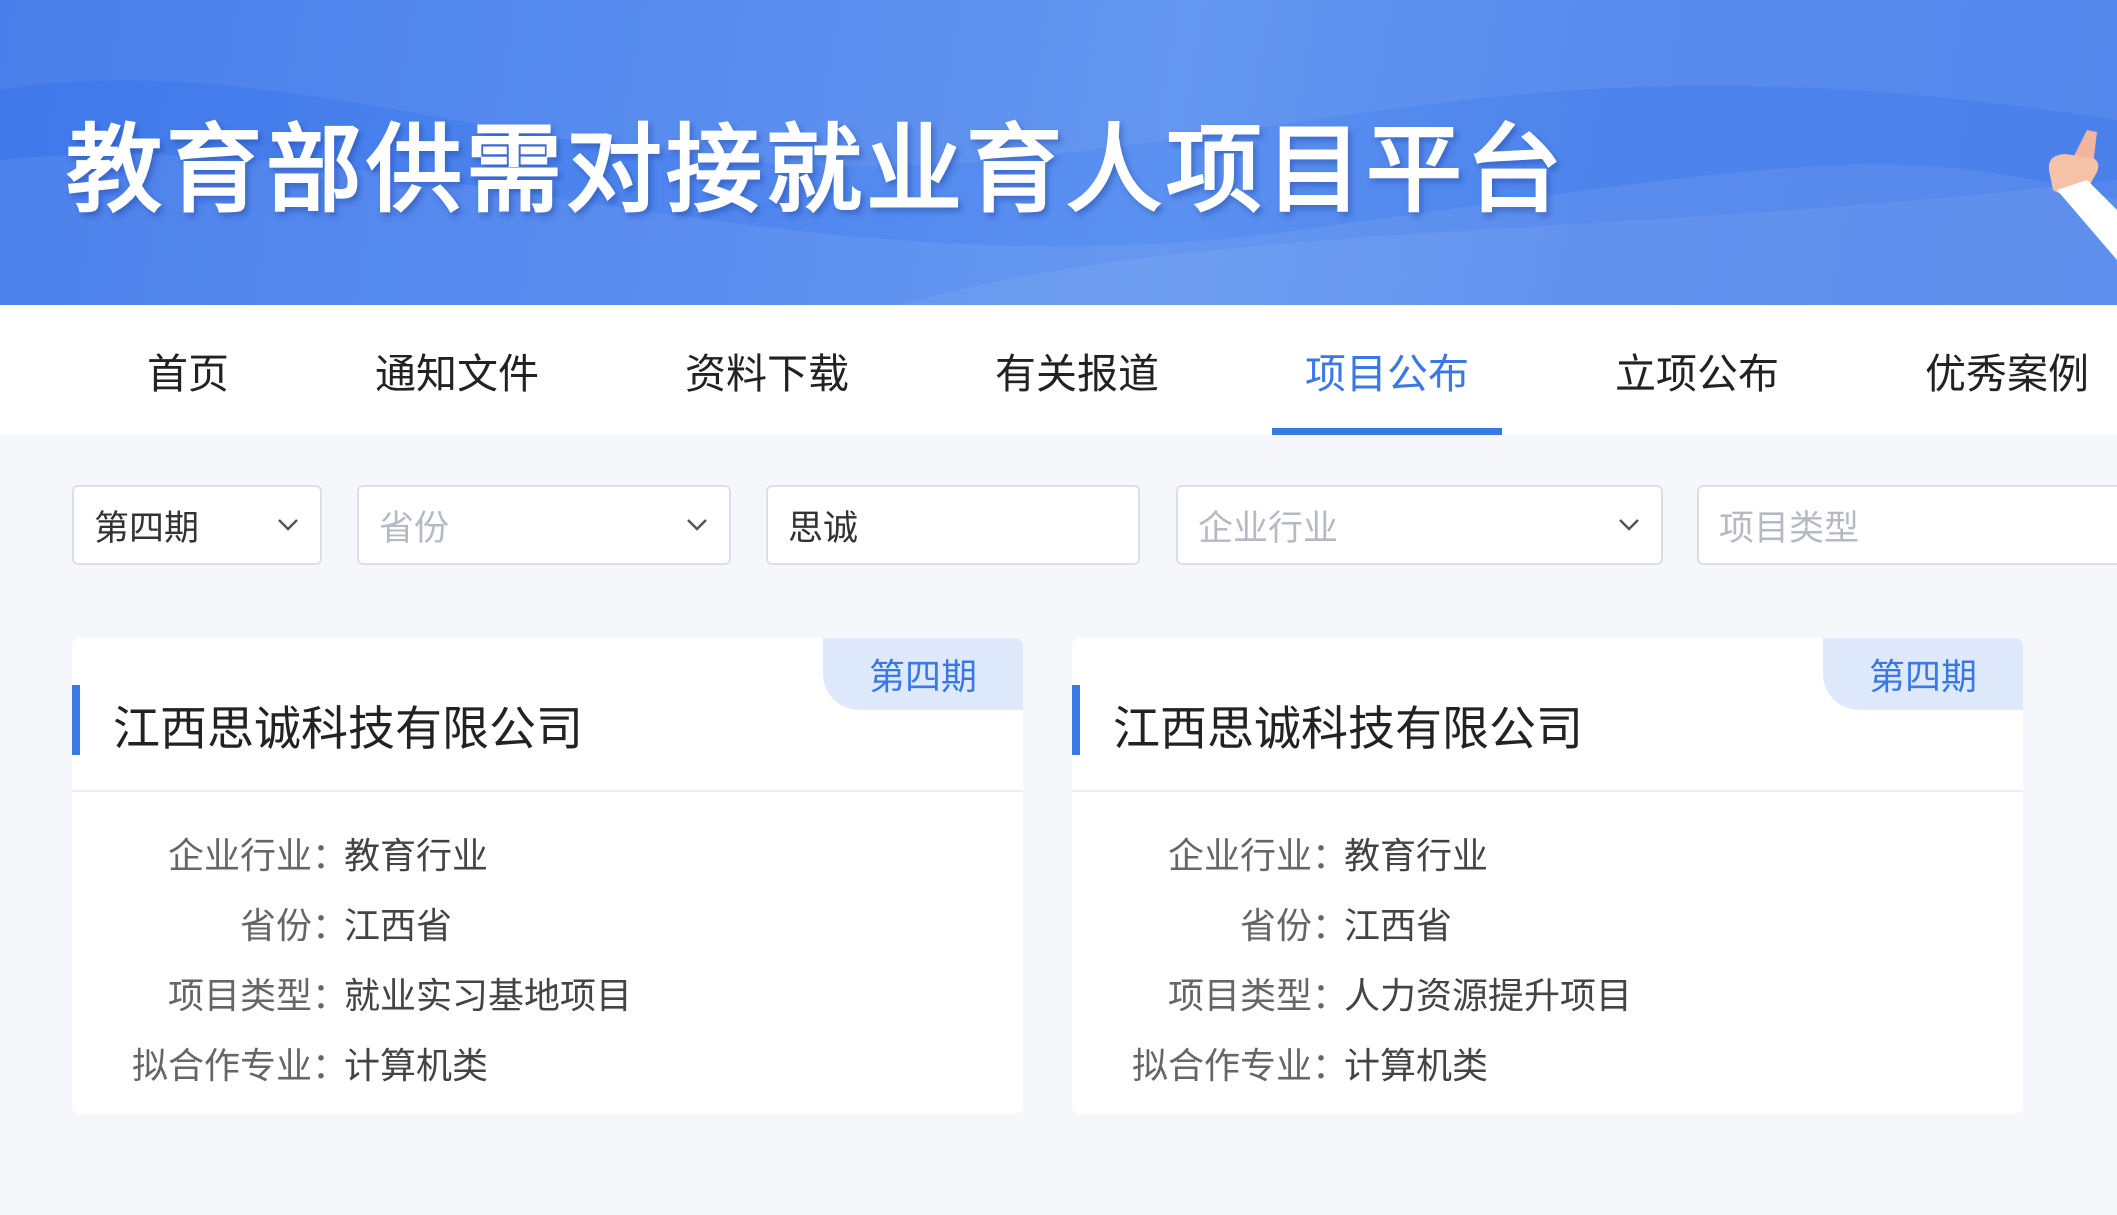 Image resolution: width=2117 pixels, height=1215 pixels. Describe the element at coordinates (2007, 374) in the screenshot. I see `nav-item-label: 优秀案例` at that location.